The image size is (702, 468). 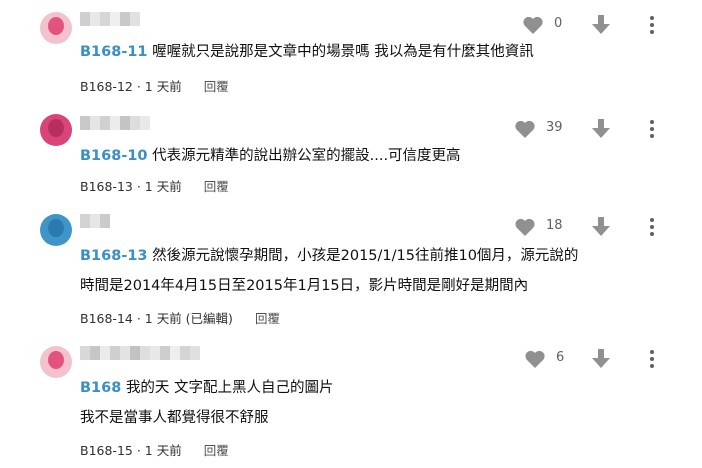 I want to click on comment-line: 然後源元說懷孕期間，小孩是2015/1/15往前推10個月，源元說的, so click(x=365, y=256).